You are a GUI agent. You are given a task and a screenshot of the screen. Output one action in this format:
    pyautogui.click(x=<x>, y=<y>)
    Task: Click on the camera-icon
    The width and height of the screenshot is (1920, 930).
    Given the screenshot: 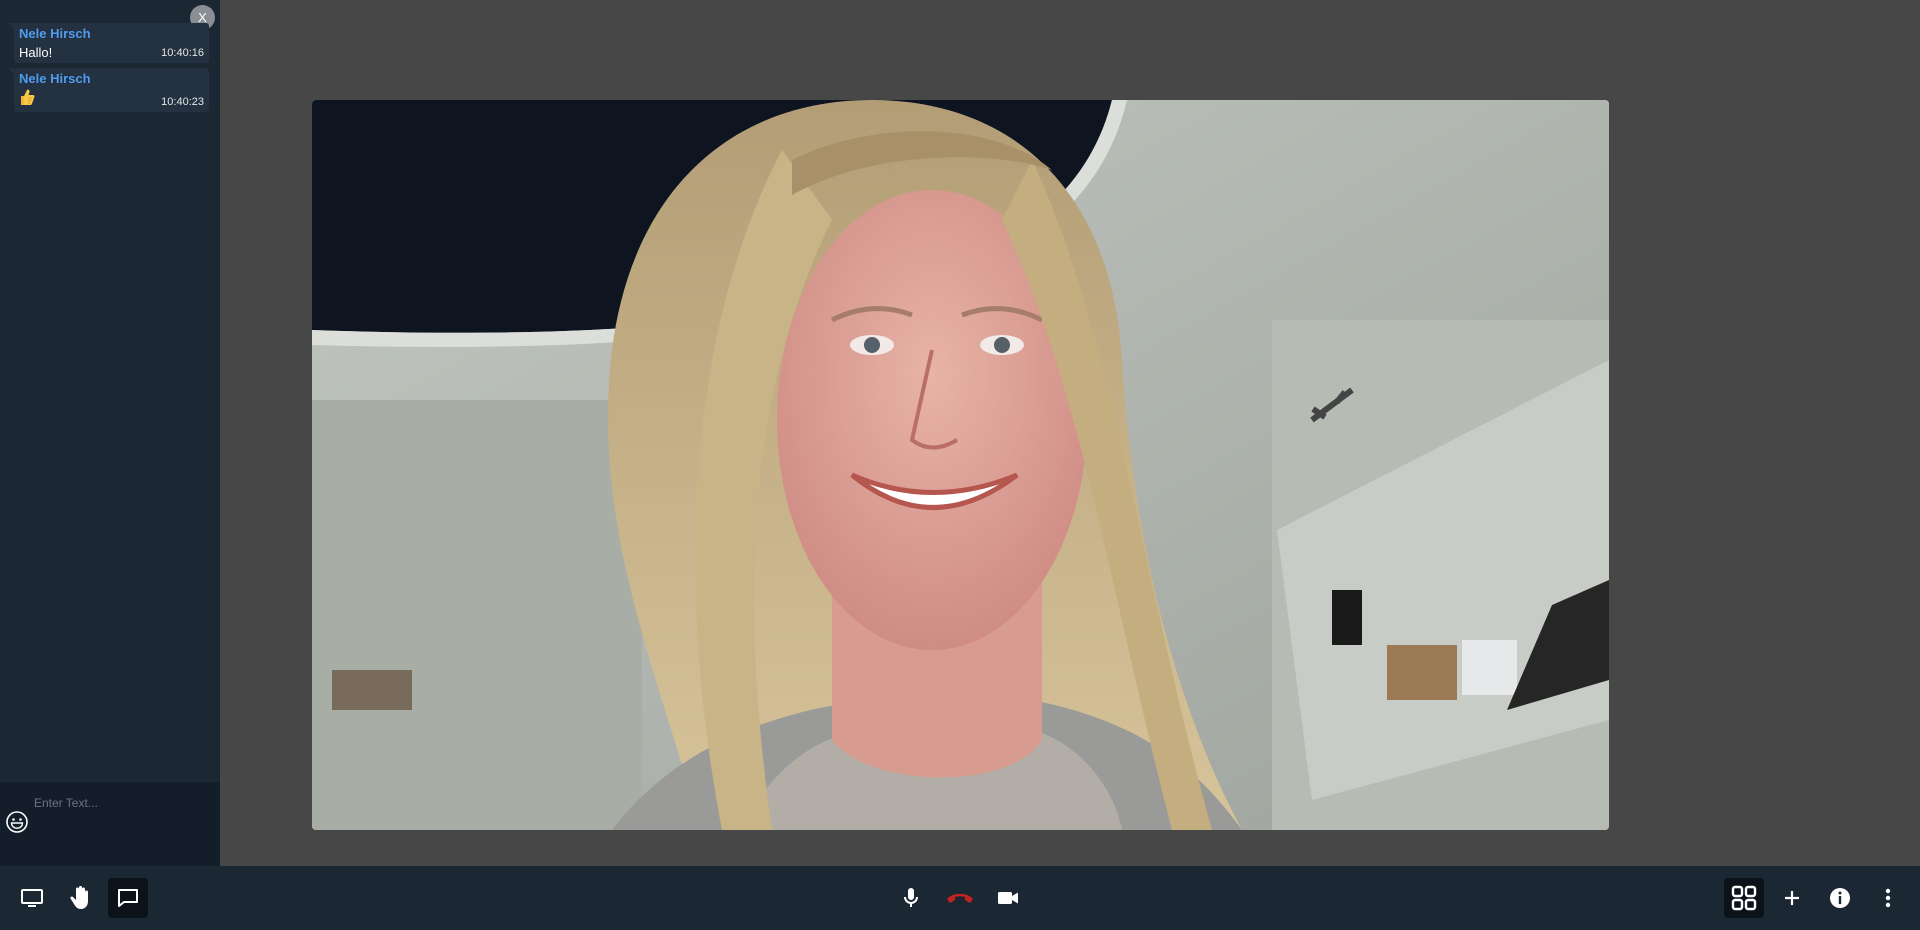 What is the action you would take?
    pyautogui.click(x=1008, y=898)
    